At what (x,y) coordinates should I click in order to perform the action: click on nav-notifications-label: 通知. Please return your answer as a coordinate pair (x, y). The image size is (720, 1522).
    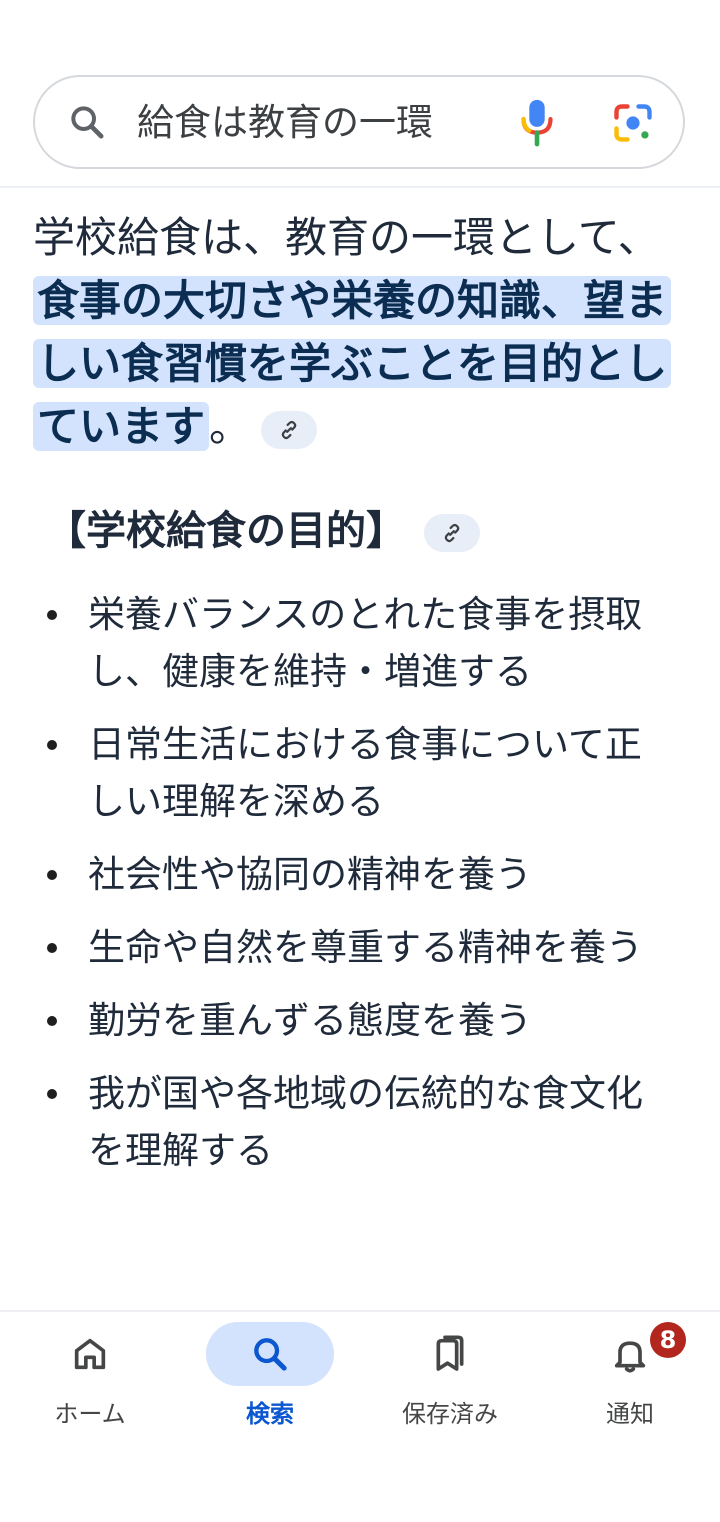
    Looking at the image, I should click on (630, 1414).